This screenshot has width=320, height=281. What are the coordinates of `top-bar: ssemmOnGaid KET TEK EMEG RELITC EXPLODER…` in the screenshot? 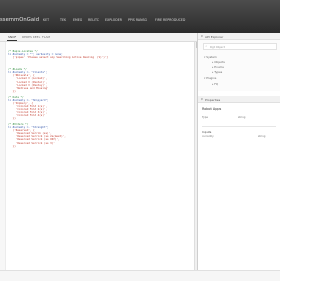 It's located at (140, 16).